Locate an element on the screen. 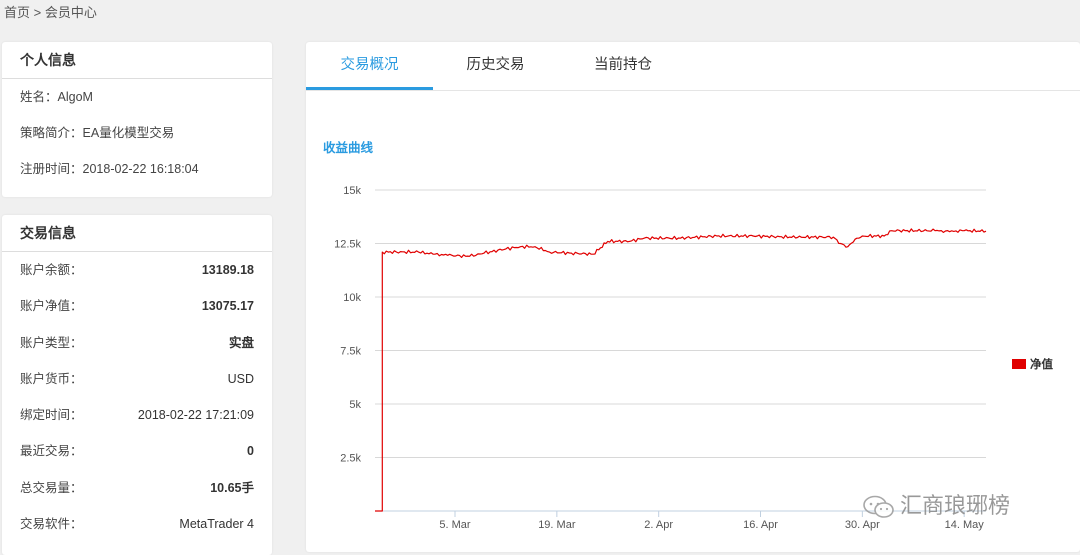 This screenshot has width=1080, height=555. register-time-label: 注册时间： is located at coordinates (51, 169).